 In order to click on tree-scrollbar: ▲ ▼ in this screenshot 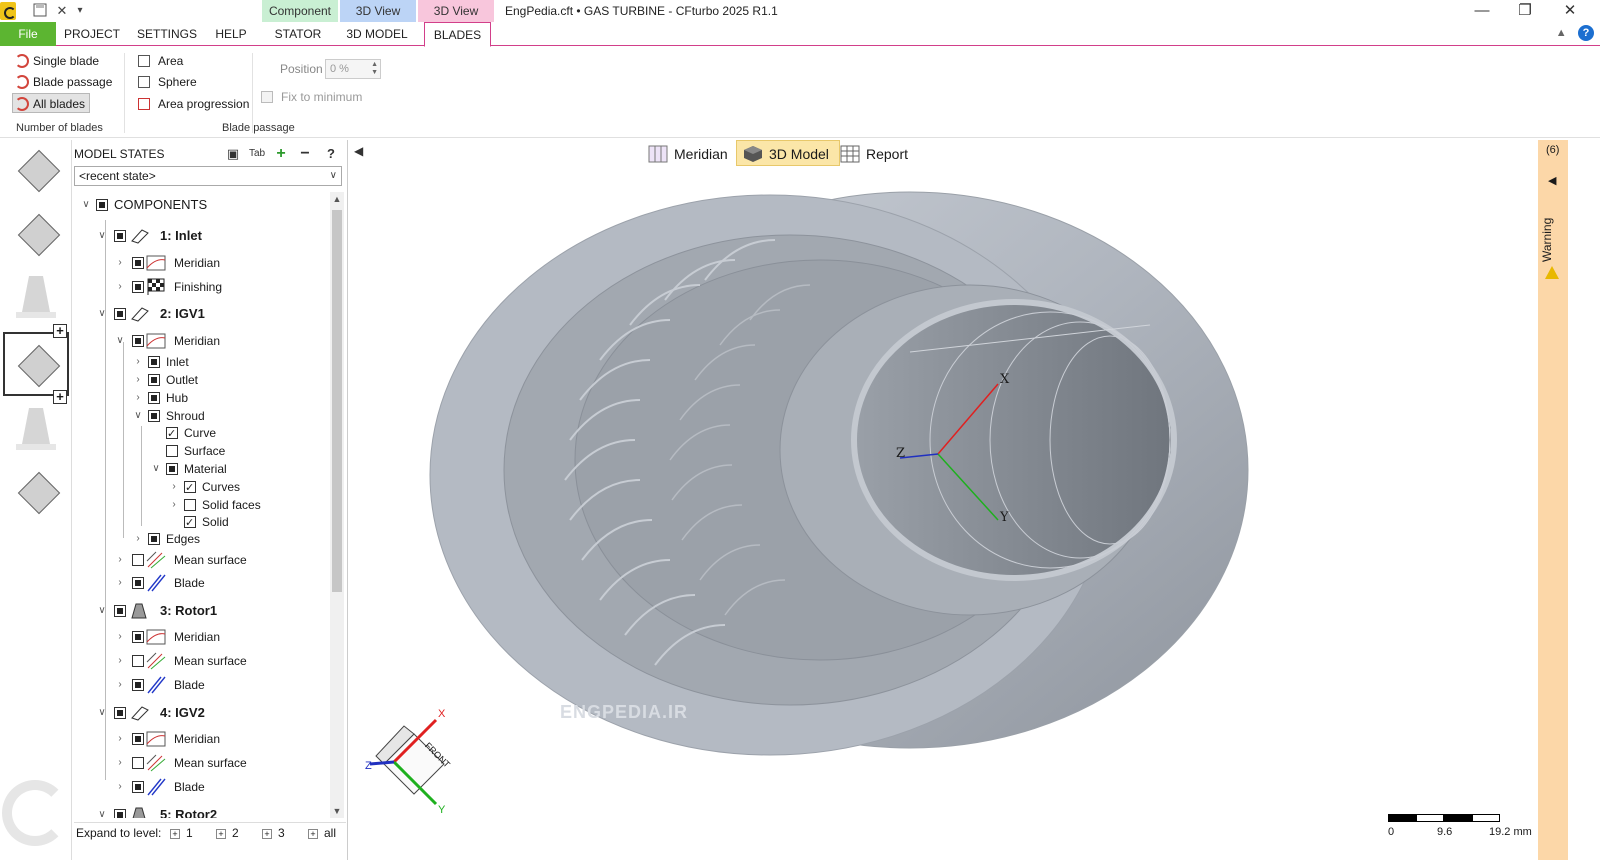, I will do `click(337, 505)`.